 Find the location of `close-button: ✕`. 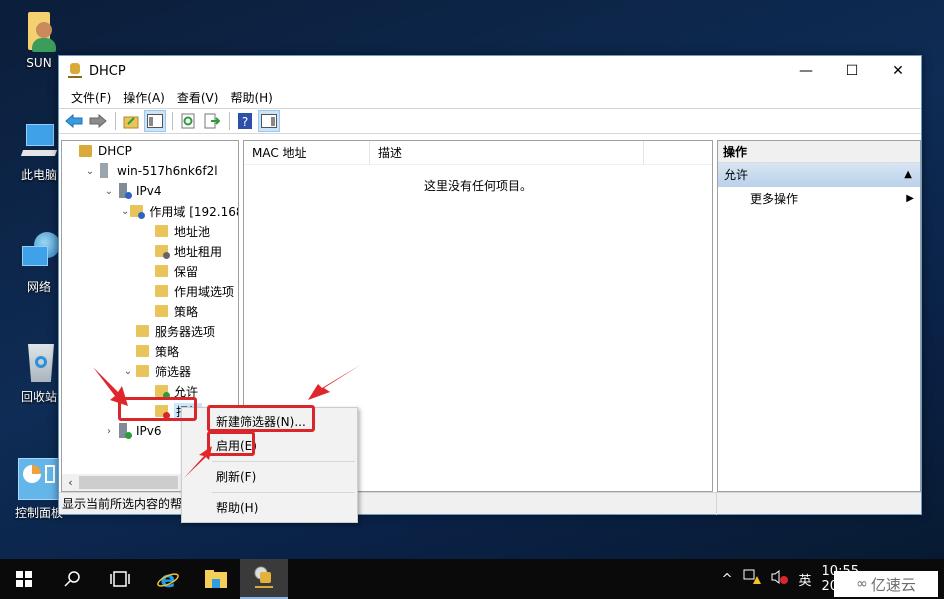

close-button: ✕ is located at coordinates (898, 71).